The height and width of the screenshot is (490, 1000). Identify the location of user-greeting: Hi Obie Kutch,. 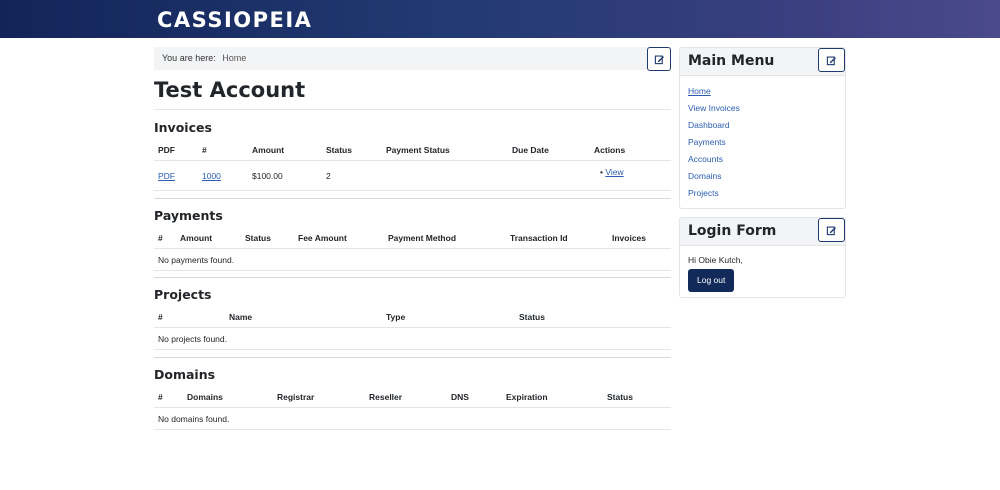
(715, 260).